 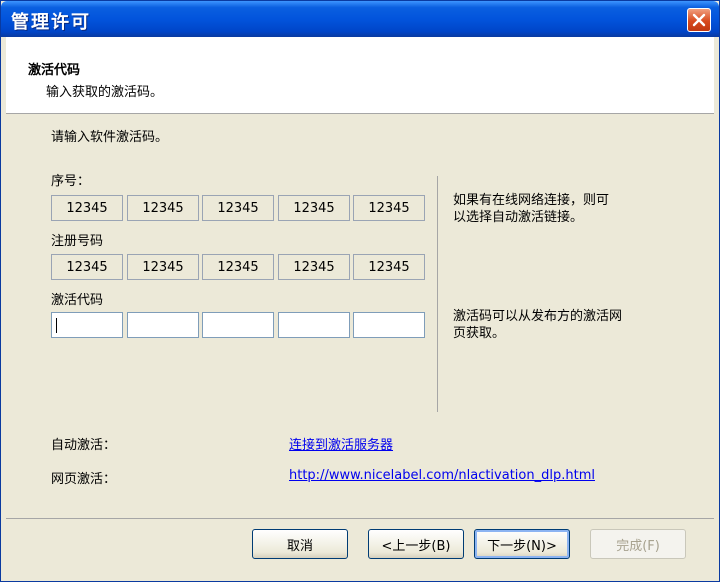 I want to click on auto-activation-label: 自动激活：, so click(x=84, y=445).